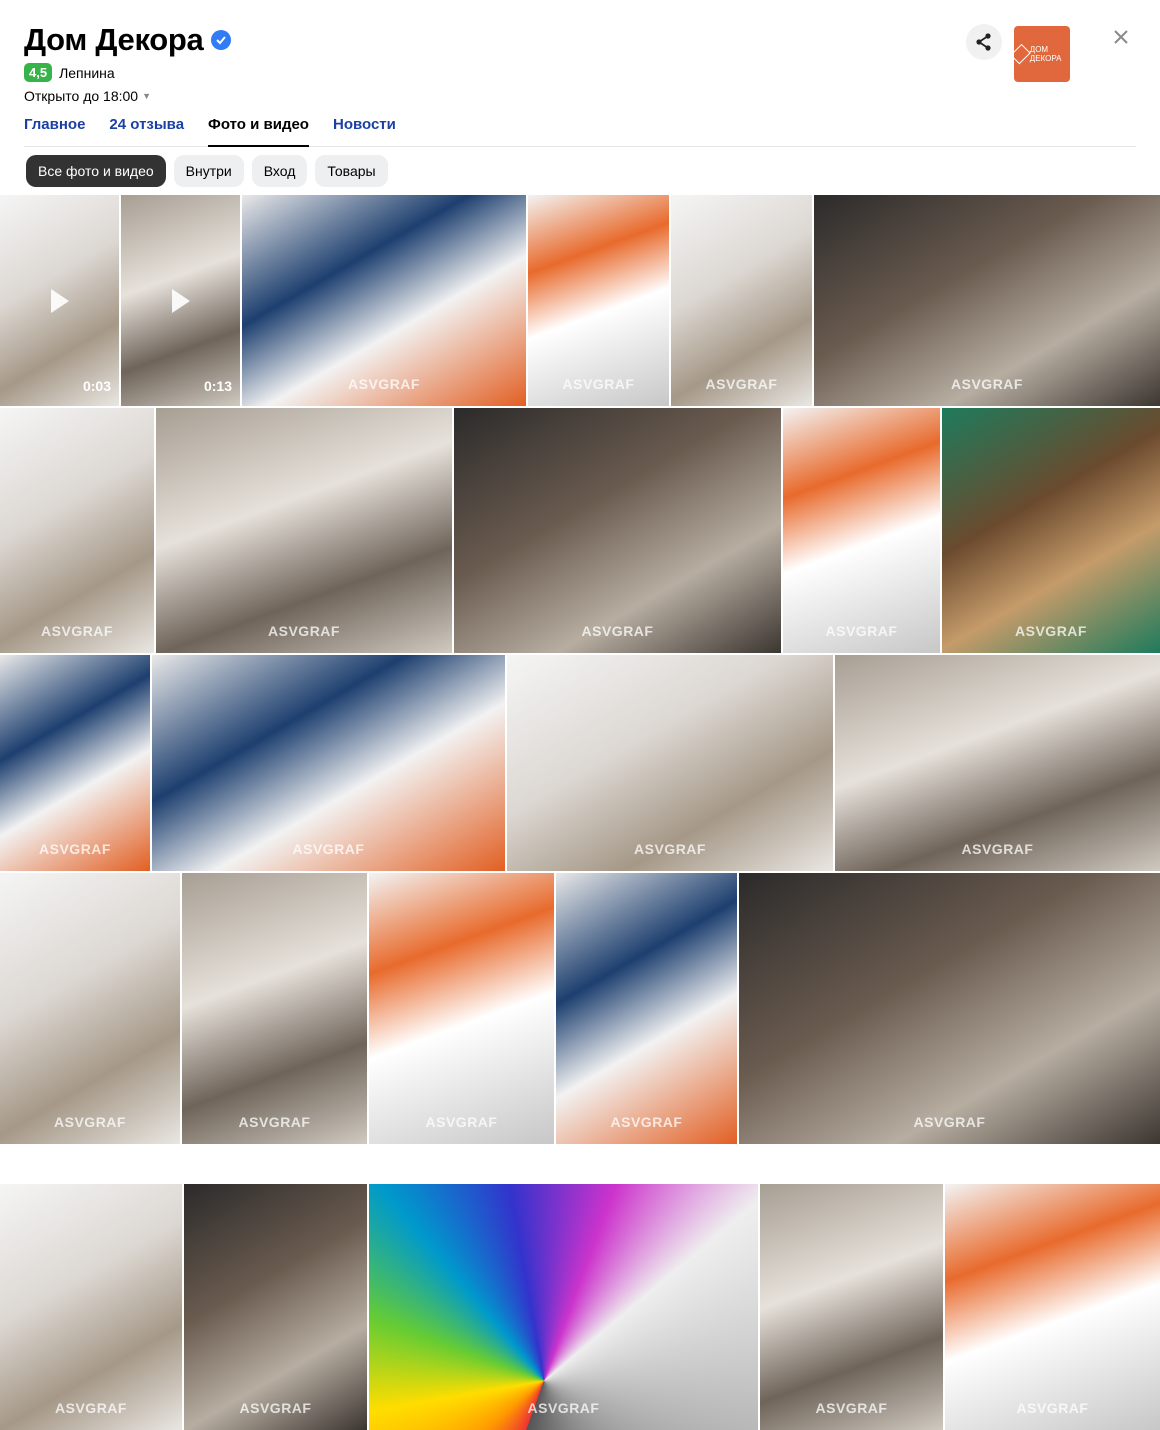  Describe the element at coordinates (580, 1164) in the screenshot. I see `gallery-divider` at that location.